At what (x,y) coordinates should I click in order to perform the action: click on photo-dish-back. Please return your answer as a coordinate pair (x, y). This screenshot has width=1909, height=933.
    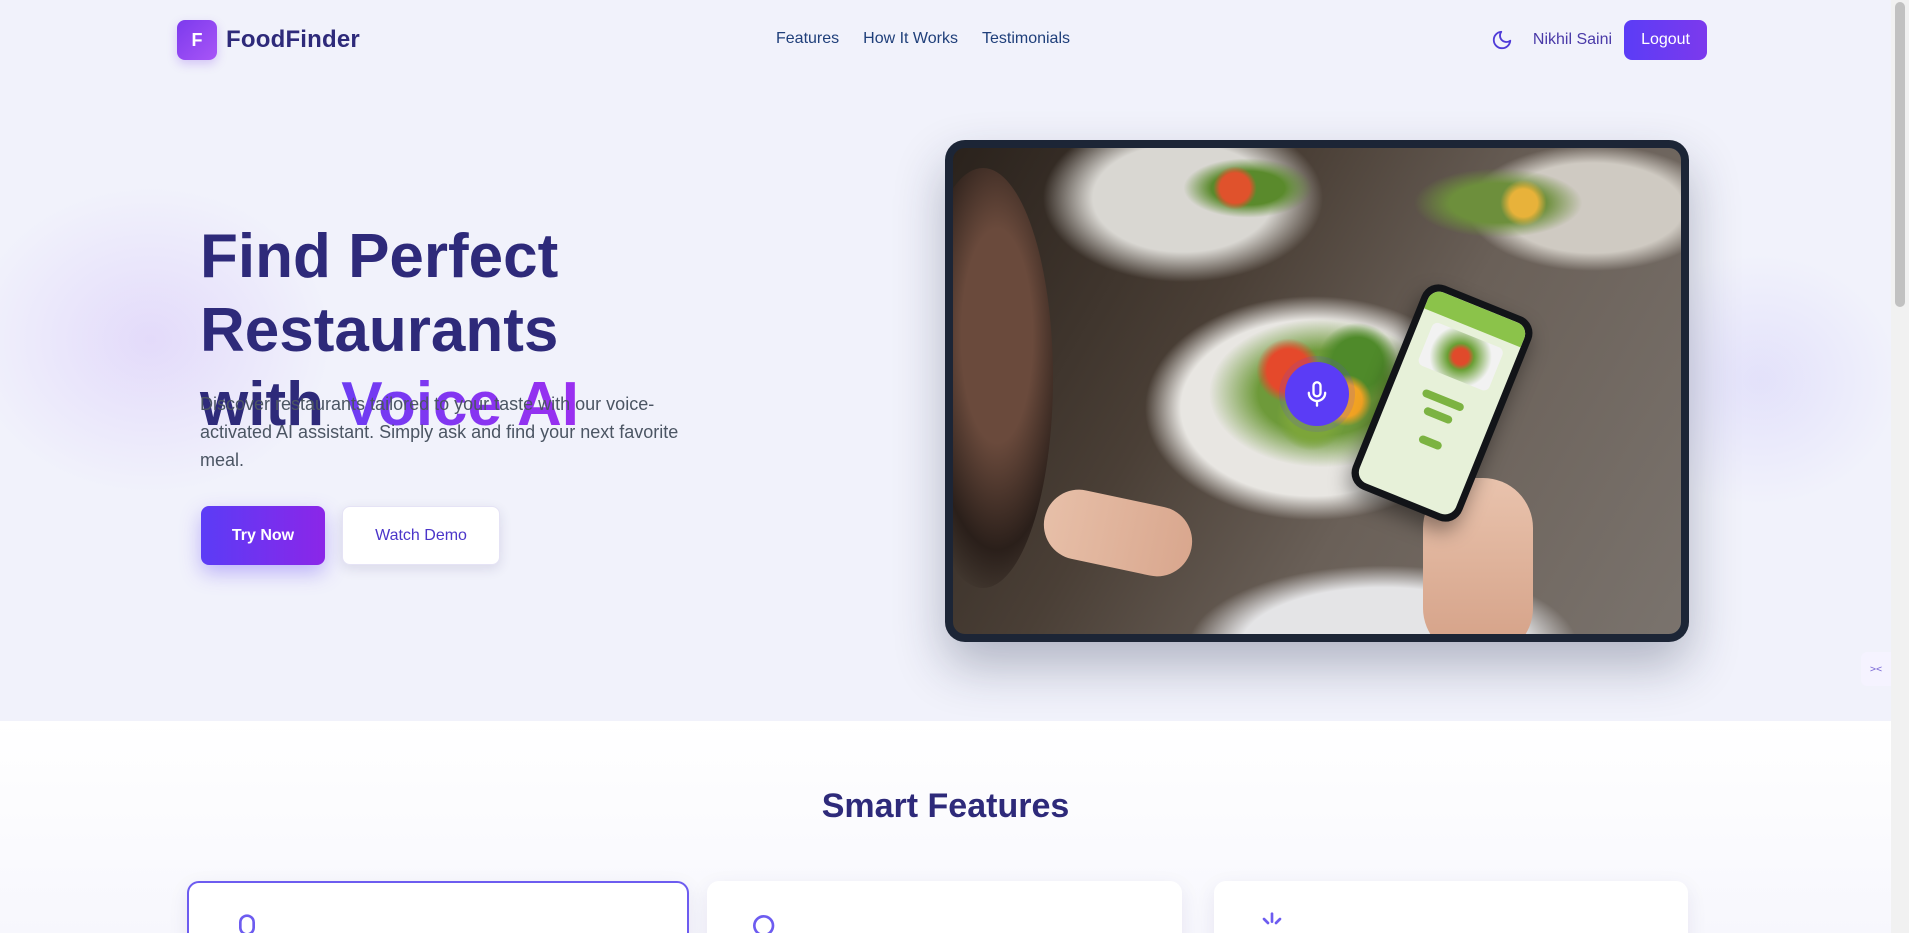
    Looking at the image, I should click on (1248, 188).